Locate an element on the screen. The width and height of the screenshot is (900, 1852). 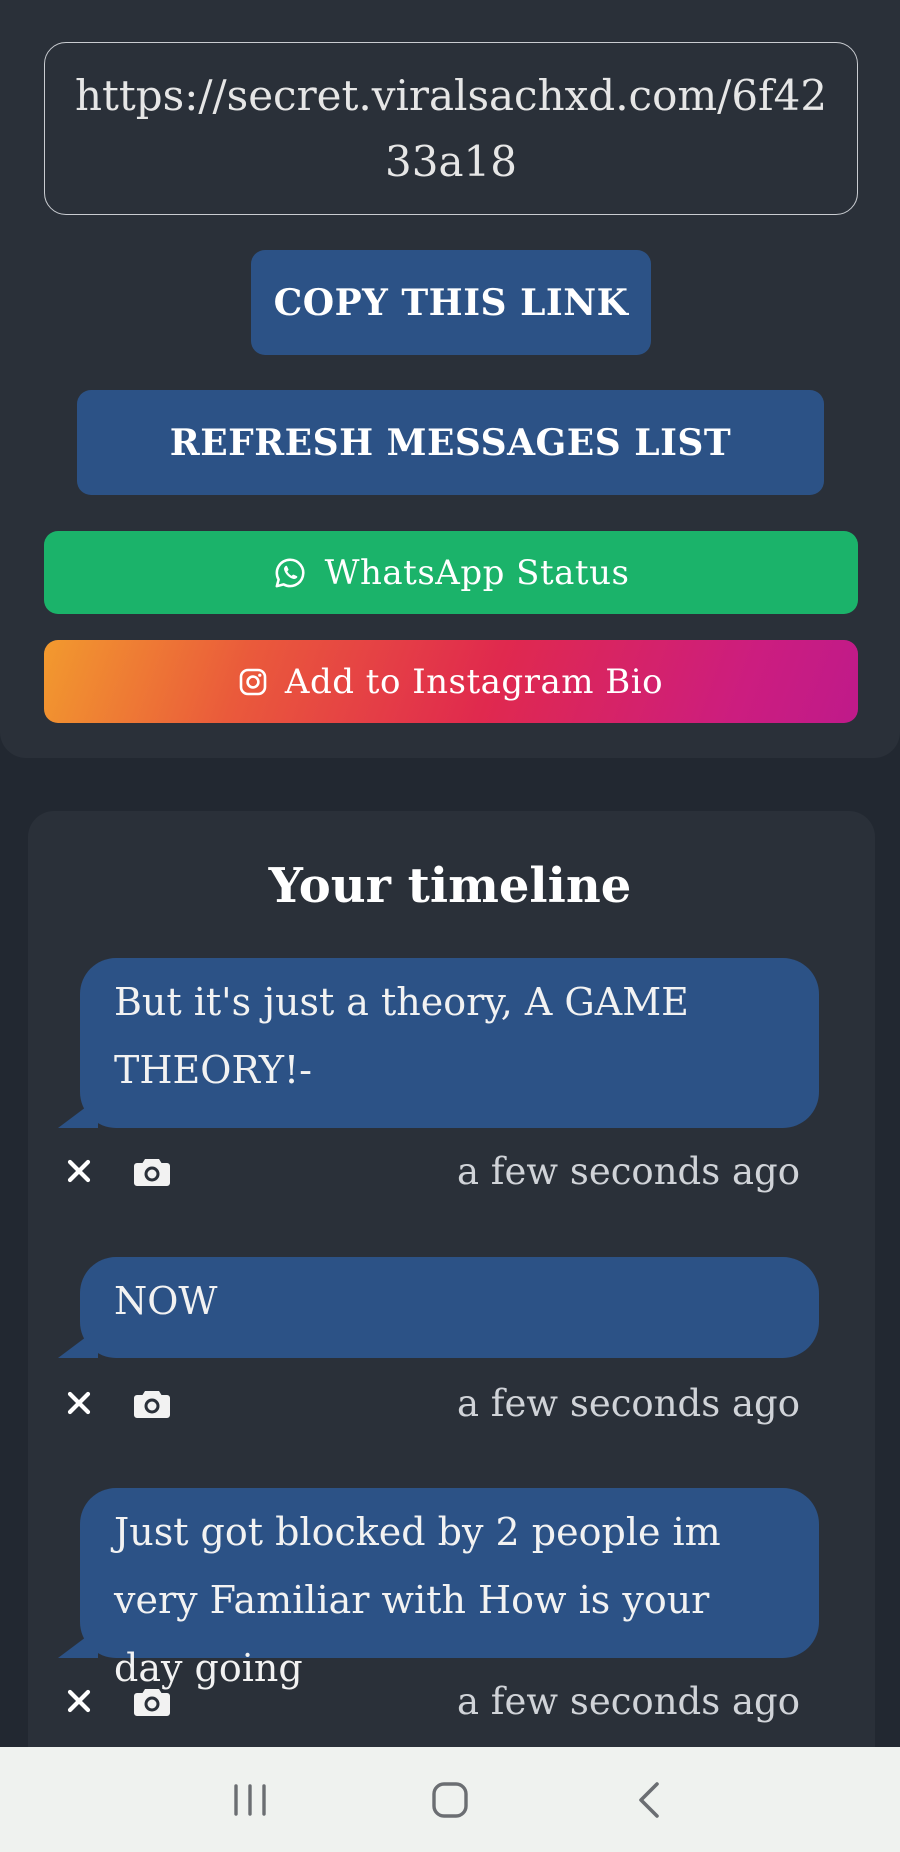
whatsapp-status-button: WhatsApp Status is located at coordinates (451, 572).